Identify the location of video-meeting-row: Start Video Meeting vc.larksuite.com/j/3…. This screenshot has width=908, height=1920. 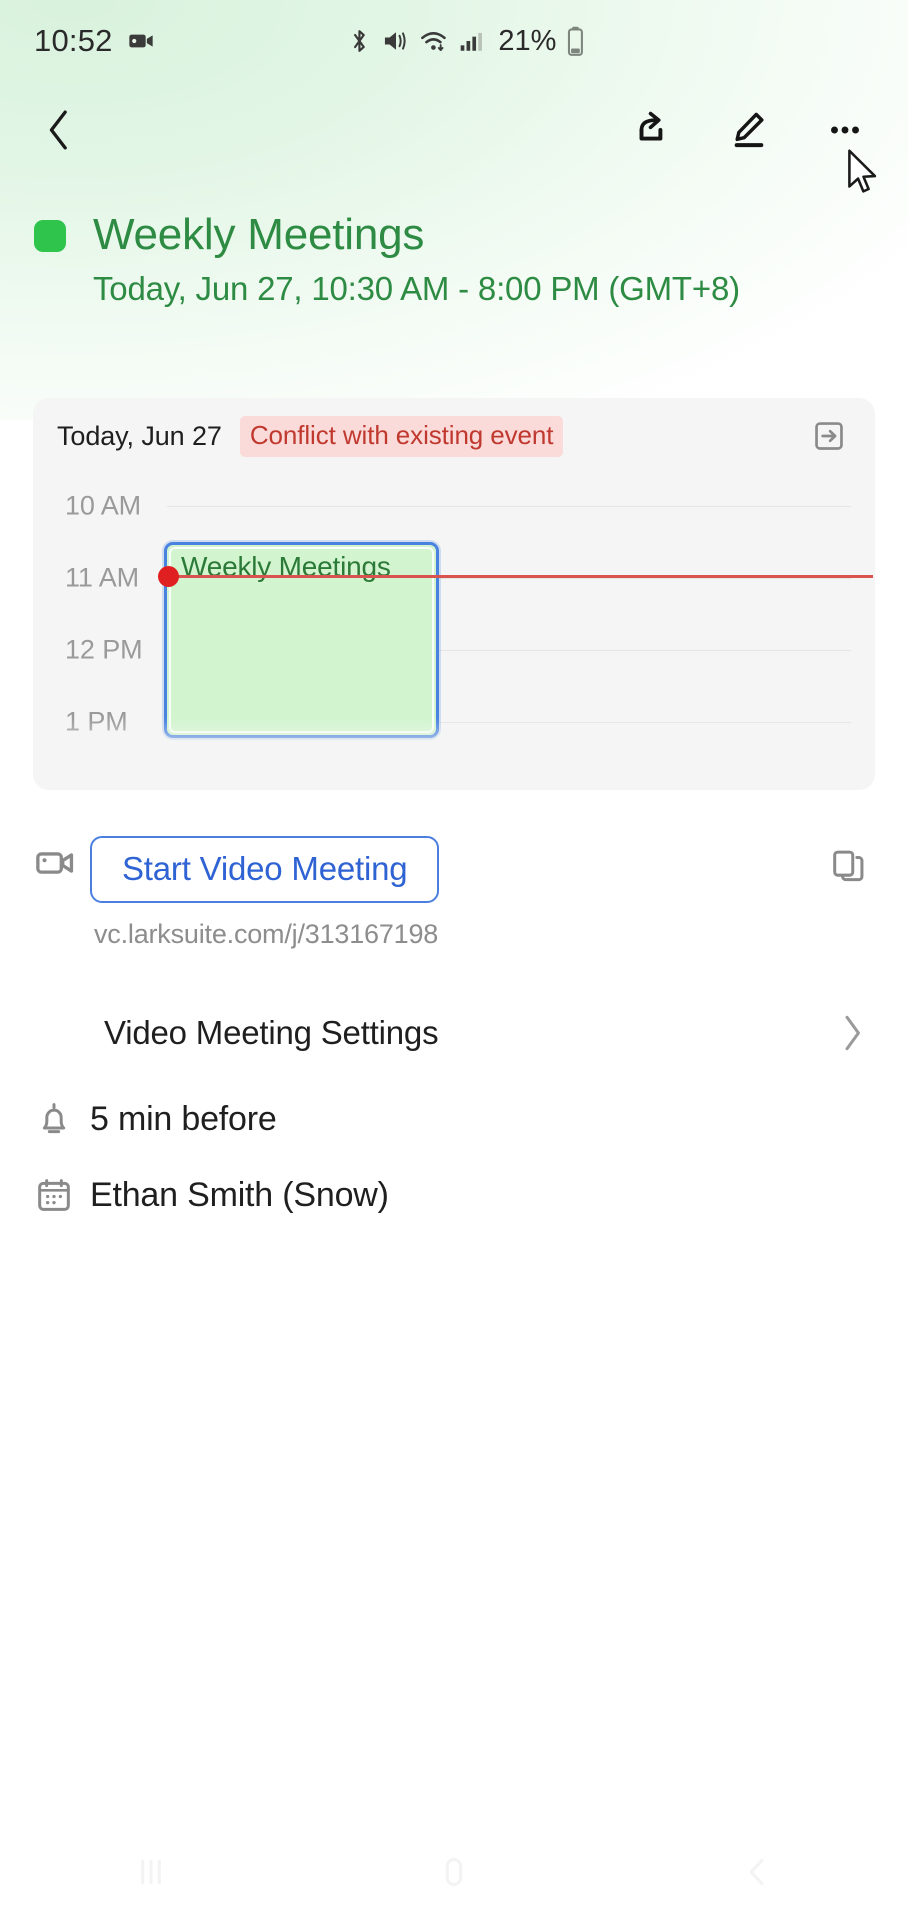
(454, 893).